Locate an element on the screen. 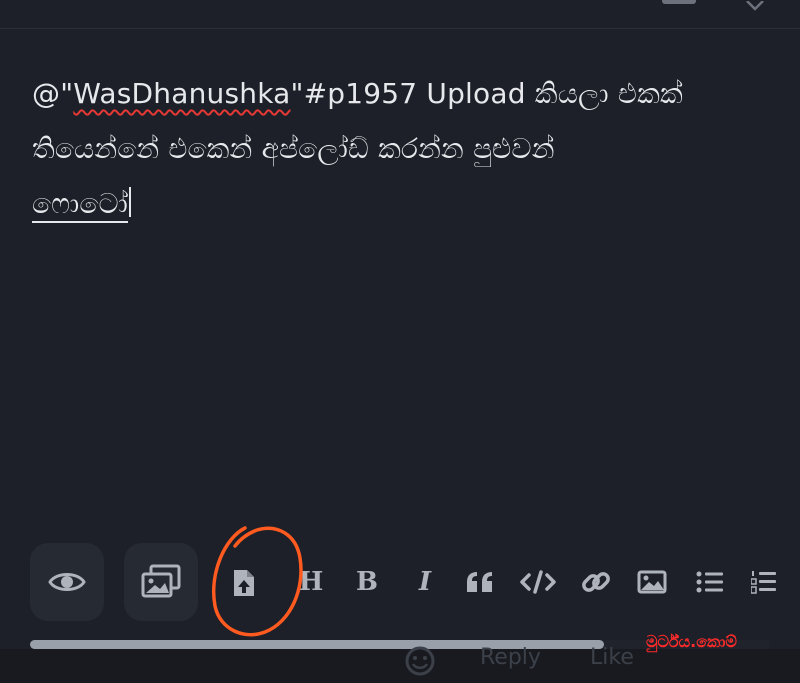 The image size is (800, 683). heading-button: H is located at coordinates (311, 582).